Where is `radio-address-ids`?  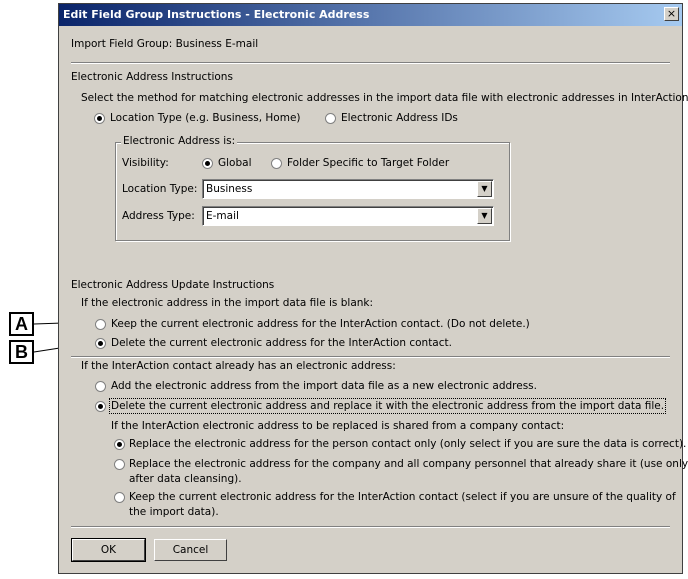 radio-address-ids is located at coordinates (330, 118).